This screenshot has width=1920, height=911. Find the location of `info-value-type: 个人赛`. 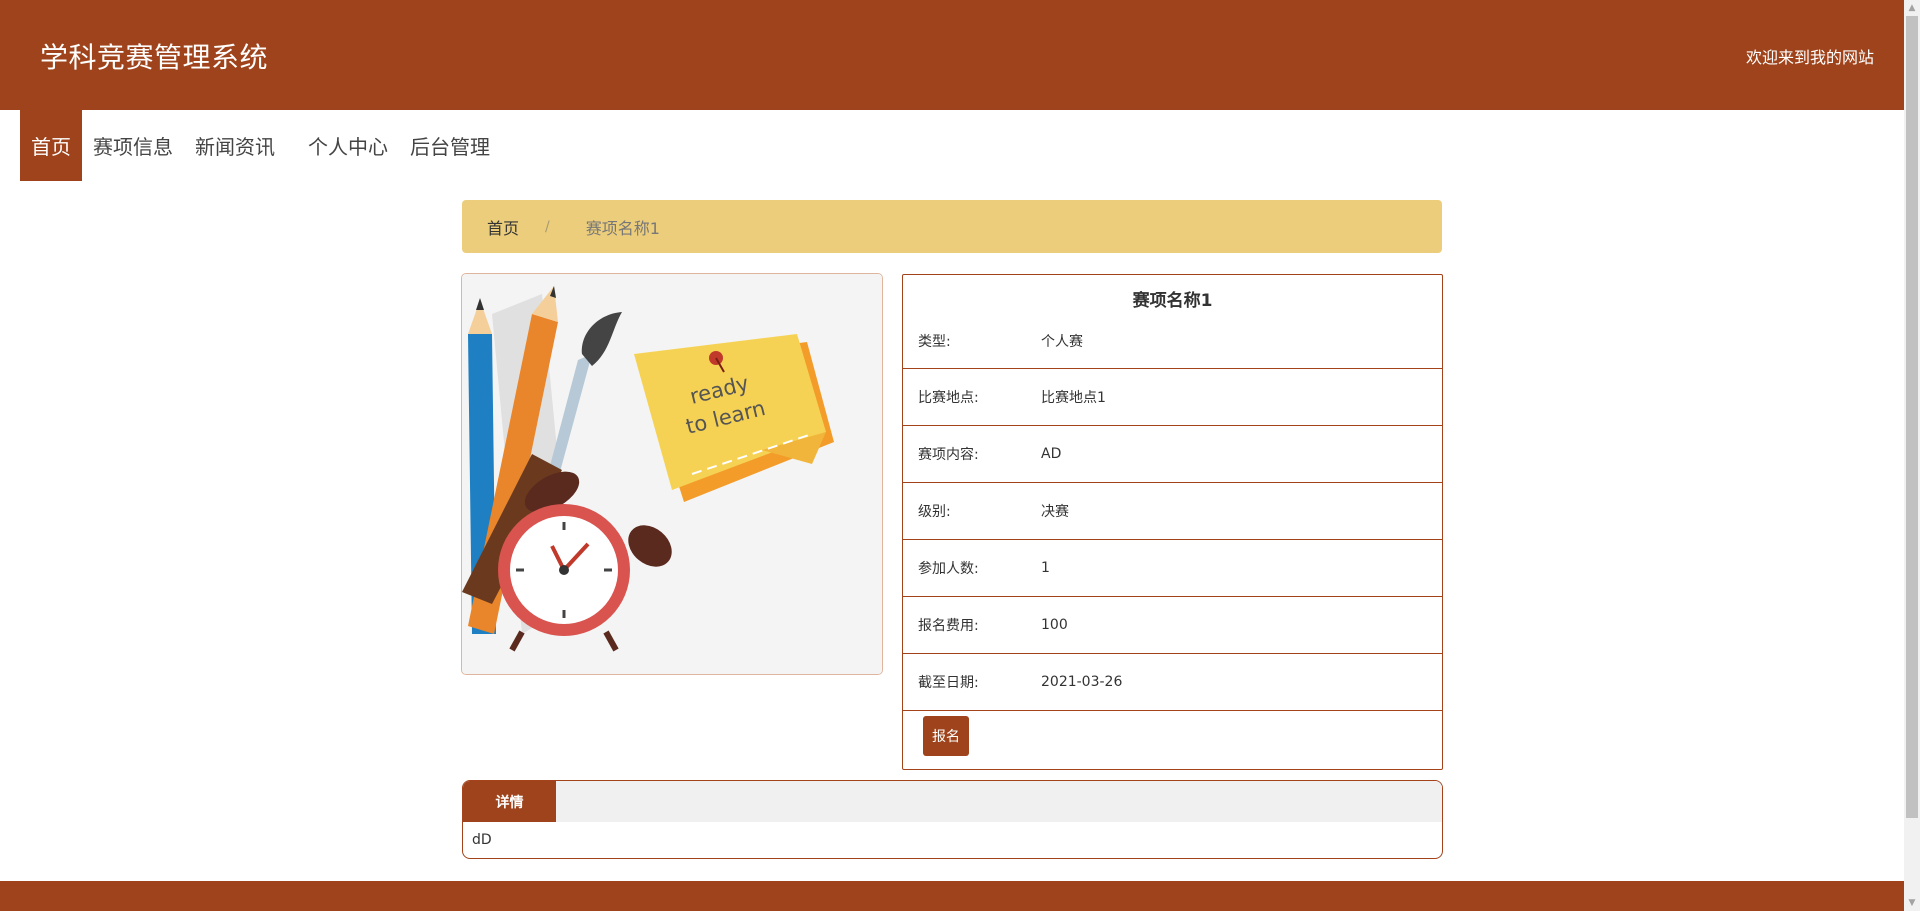

info-value-type: 个人赛 is located at coordinates (1062, 342).